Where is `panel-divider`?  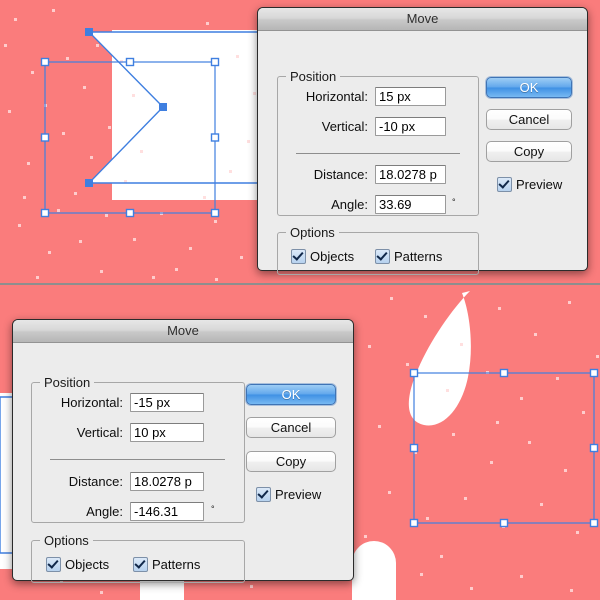 panel-divider is located at coordinates (300, 284).